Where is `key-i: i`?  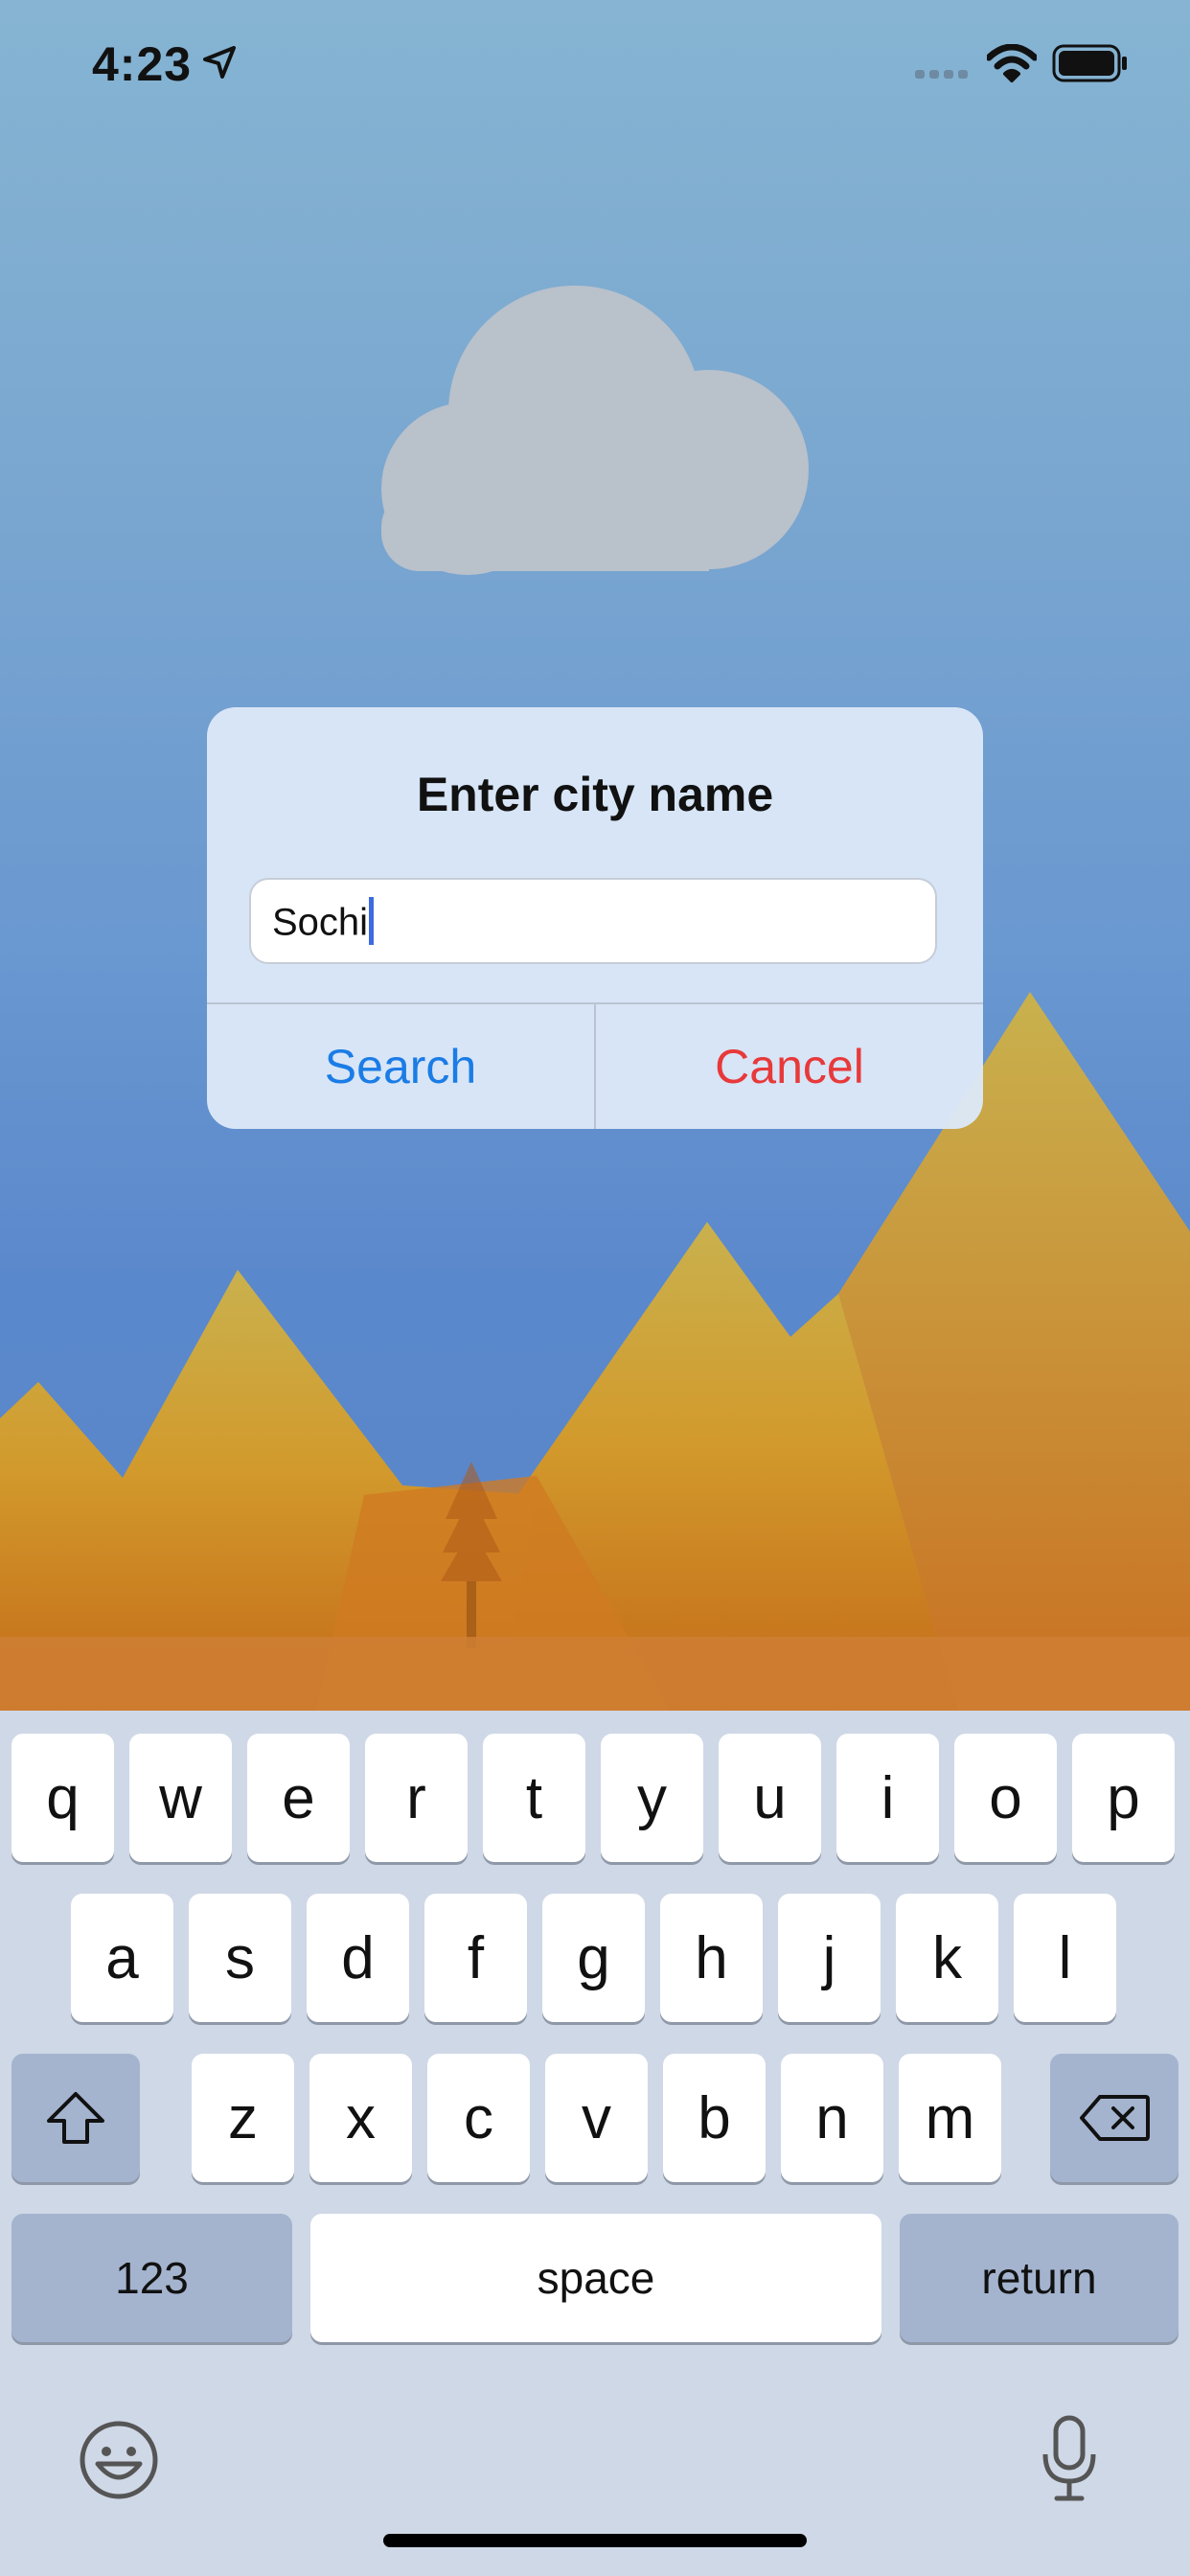 key-i: i is located at coordinates (888, 1798).